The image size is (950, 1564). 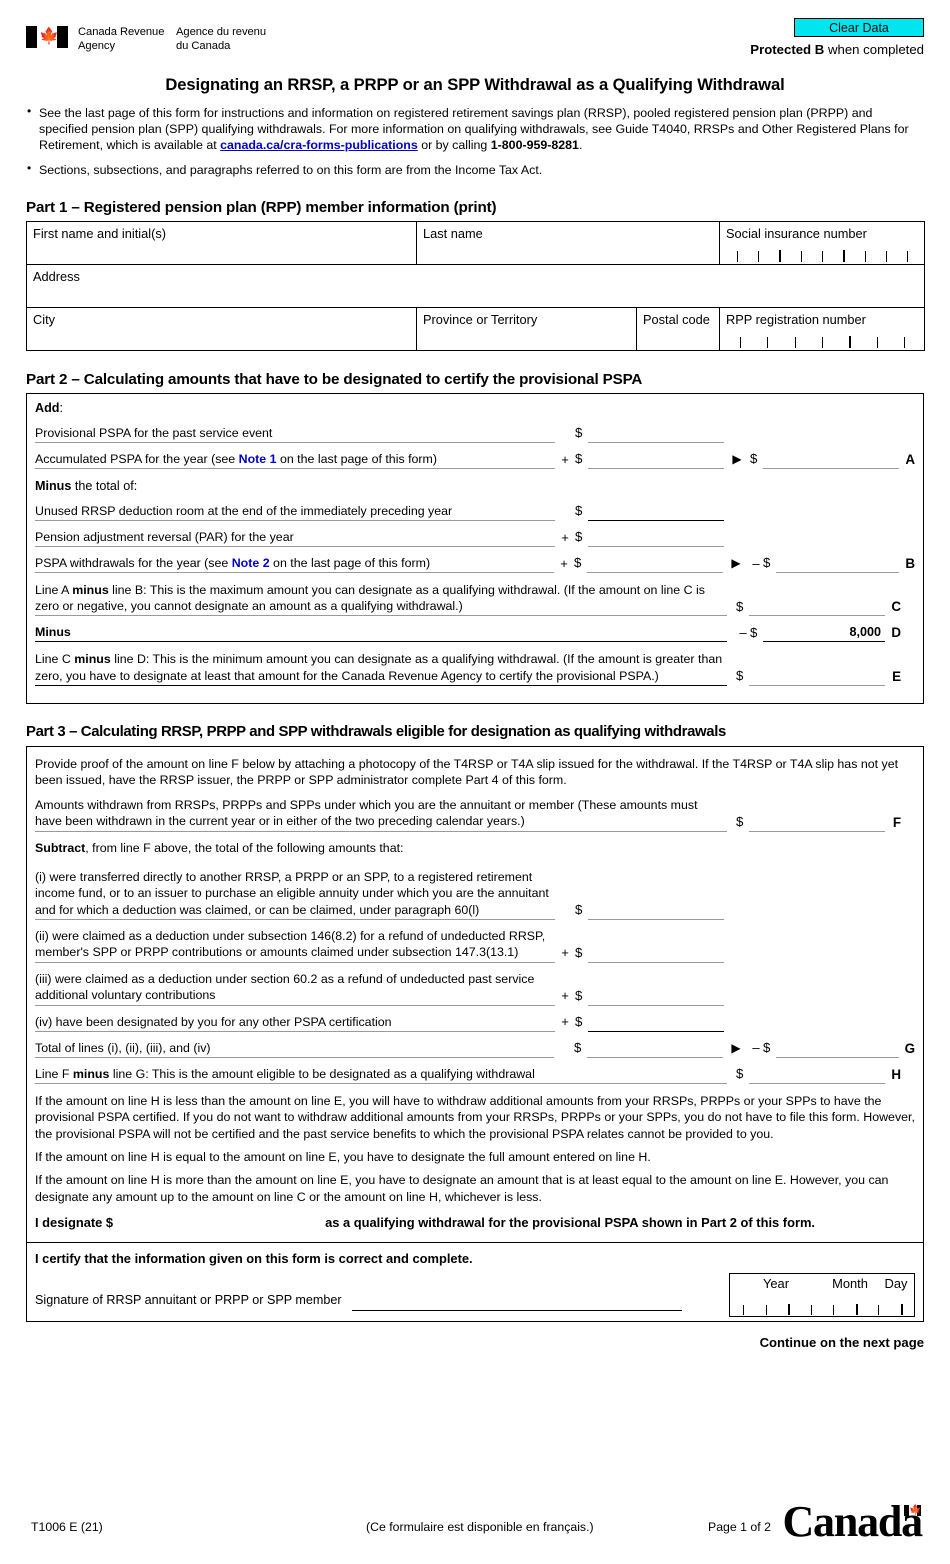 I want to click on psw-post: on the last page of this form), so click(x=350, y=563).